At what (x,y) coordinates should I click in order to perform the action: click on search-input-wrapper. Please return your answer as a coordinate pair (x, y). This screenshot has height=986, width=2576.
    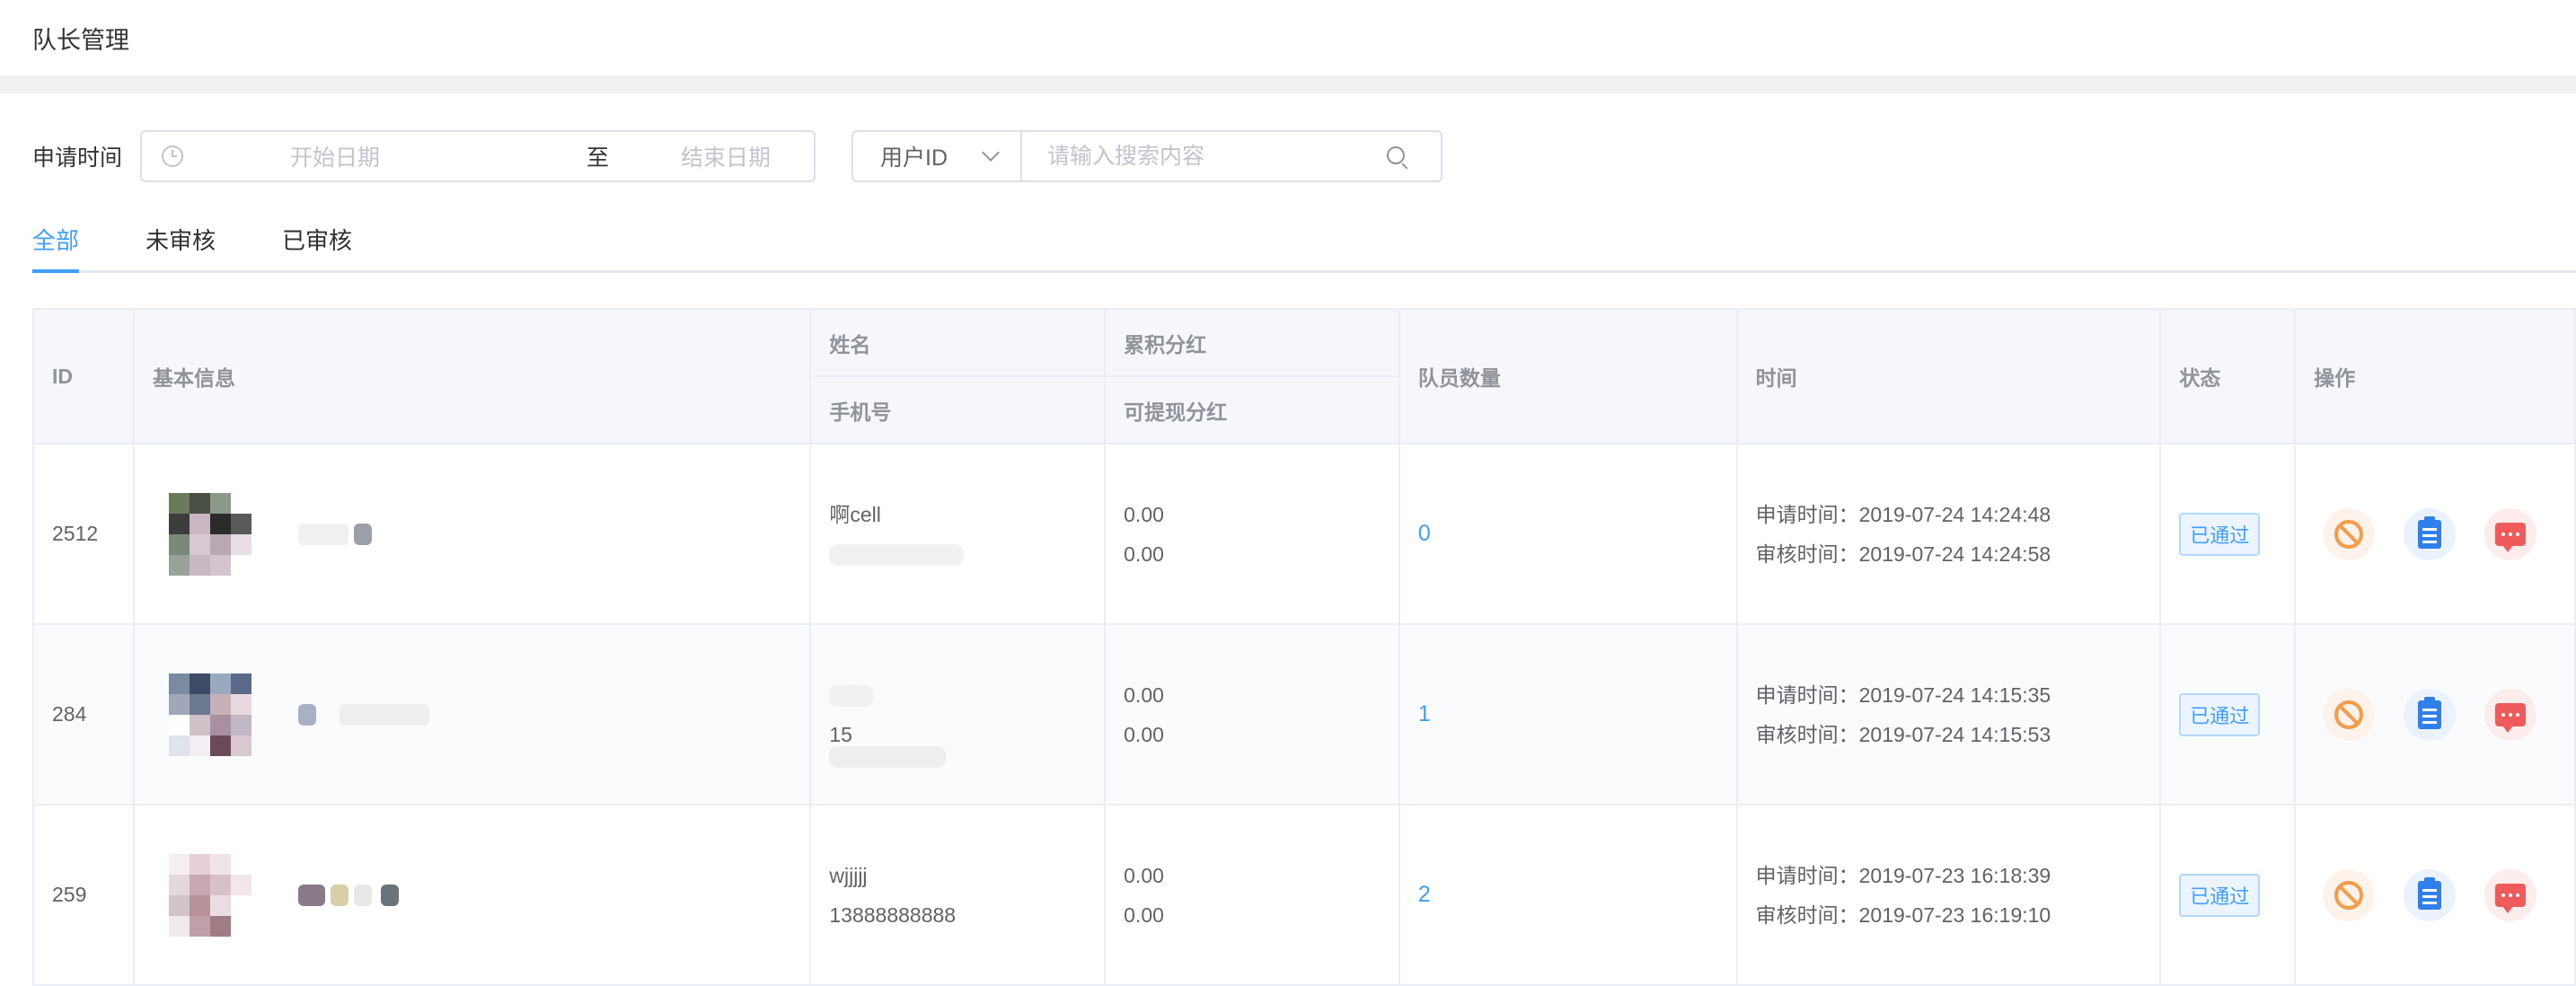
    Looking at the image, I should click on (1232, 156).